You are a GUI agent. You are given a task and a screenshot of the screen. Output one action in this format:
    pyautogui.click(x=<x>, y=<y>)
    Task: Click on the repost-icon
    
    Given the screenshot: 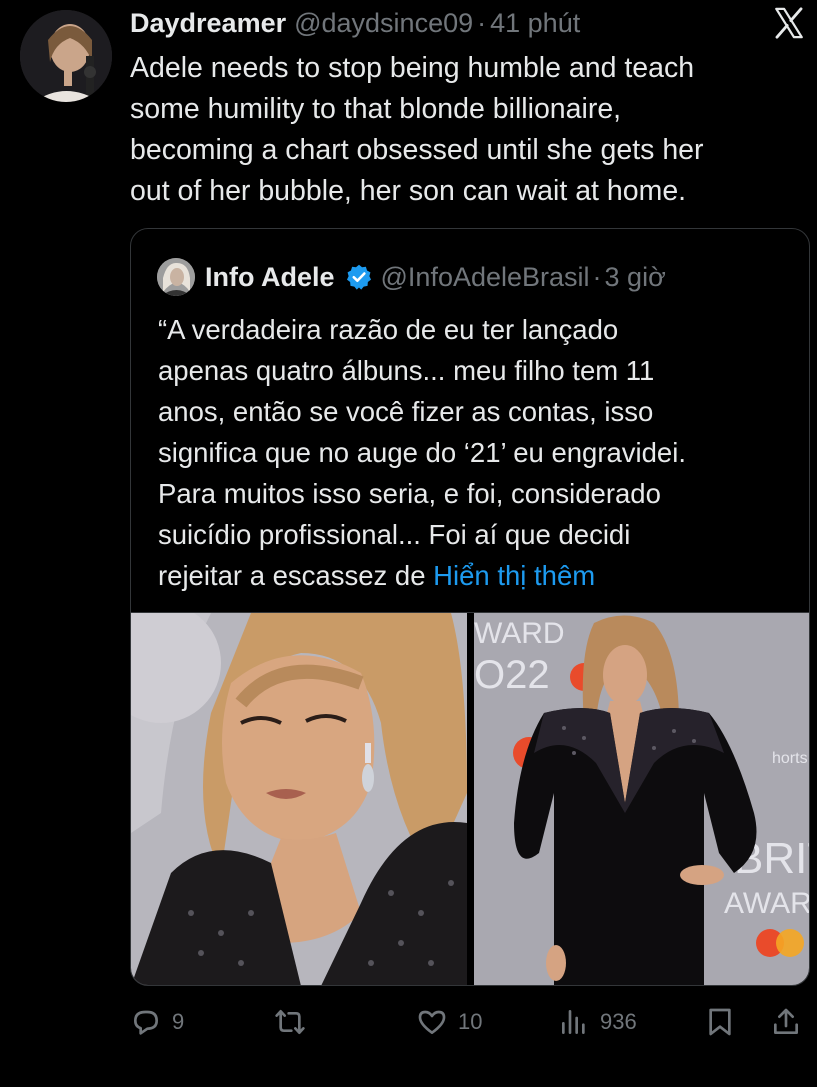 What is the action you would take?
    pyautogui.click(x=290, y=1022)
    